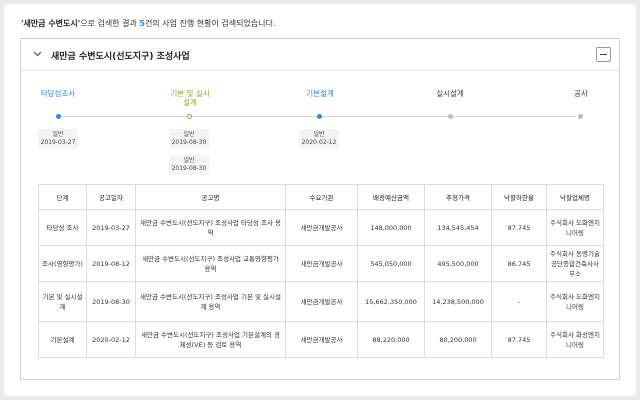  Describe the element at coordinates (450, 116) in the screenshot. I see `step-dot-detailed-design` at that location.